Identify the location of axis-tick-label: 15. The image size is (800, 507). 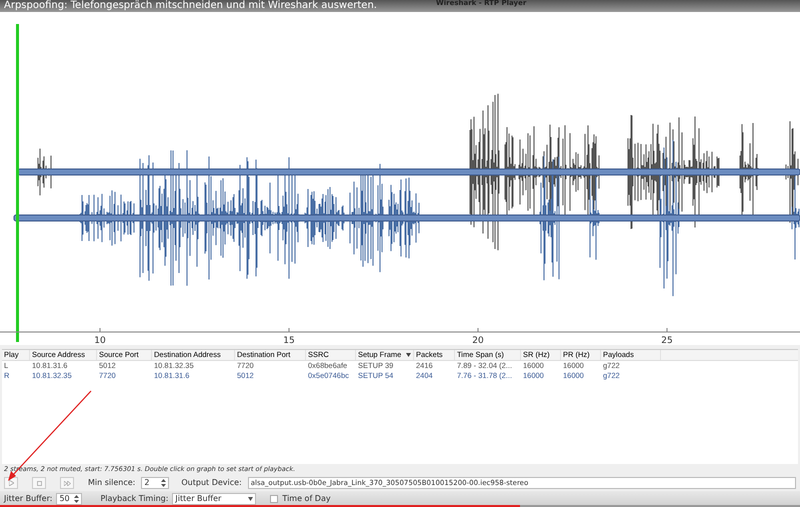
(289, 340).